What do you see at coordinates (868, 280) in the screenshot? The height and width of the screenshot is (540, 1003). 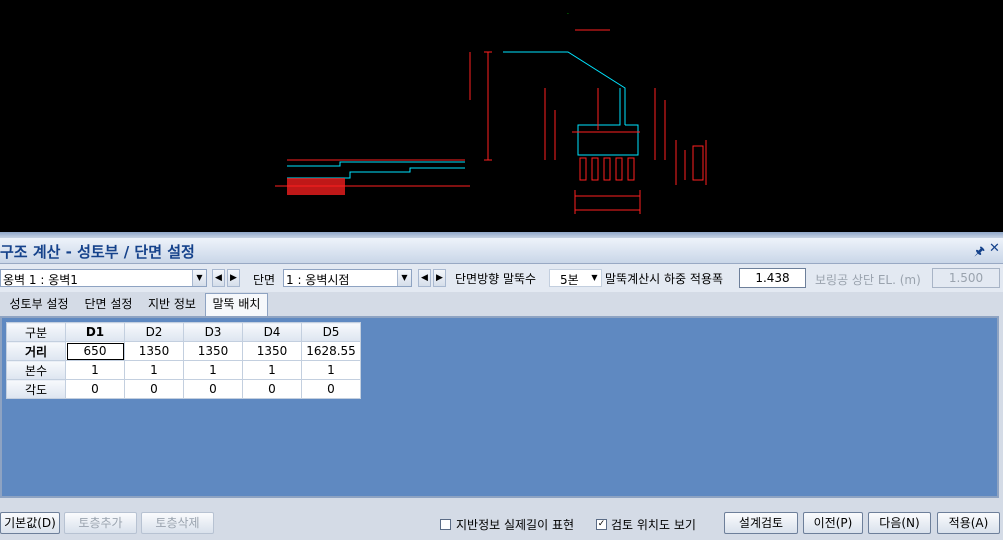 I see `boring-label: 보링공 상단 EL. (m)` at bounding box center [868, 280].